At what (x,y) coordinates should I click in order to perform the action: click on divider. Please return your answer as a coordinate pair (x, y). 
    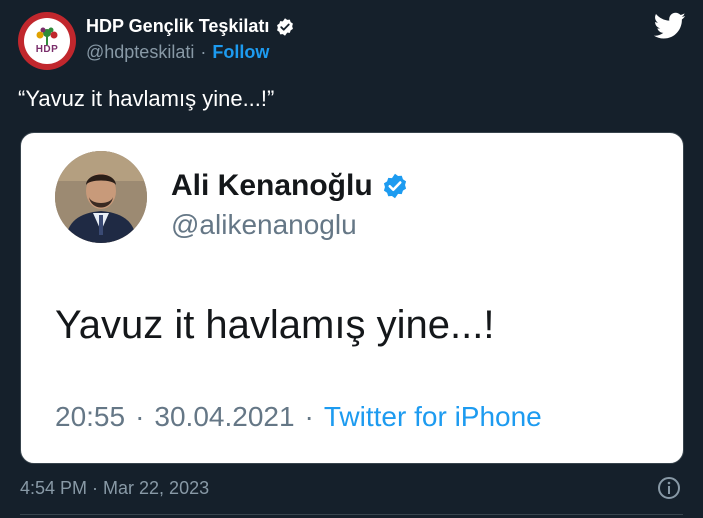
    Looking at the image, I should click on (351, 514).